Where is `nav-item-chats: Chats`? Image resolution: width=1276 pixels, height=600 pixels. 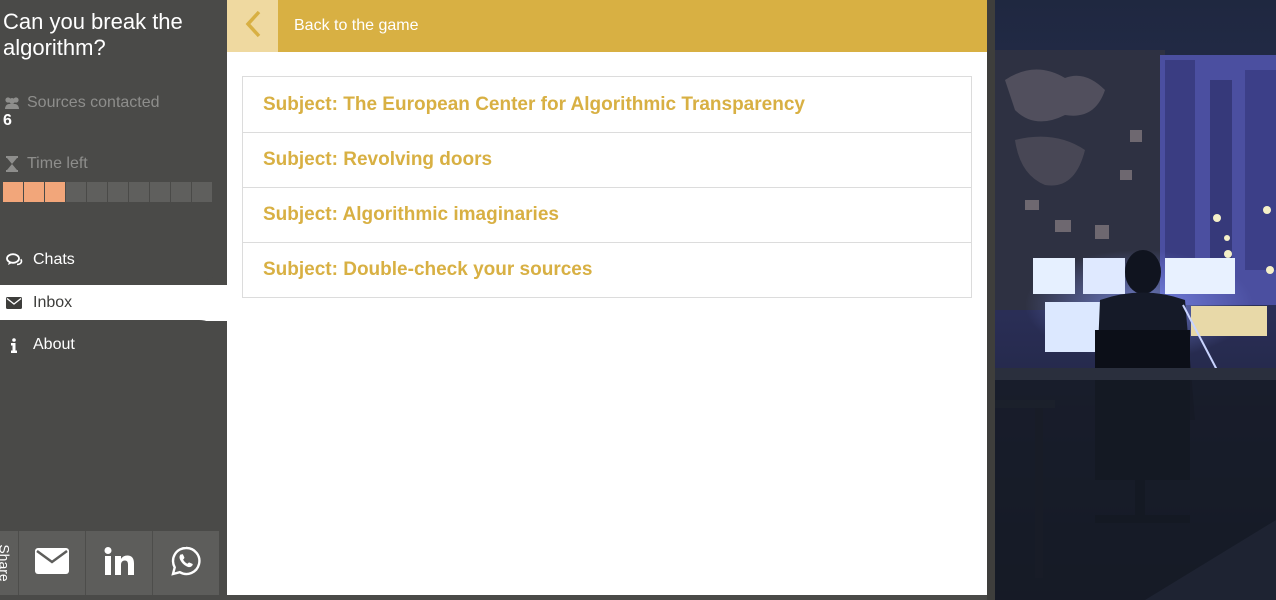
nav-item-chats: Chats is located at coordinates (113, 259).